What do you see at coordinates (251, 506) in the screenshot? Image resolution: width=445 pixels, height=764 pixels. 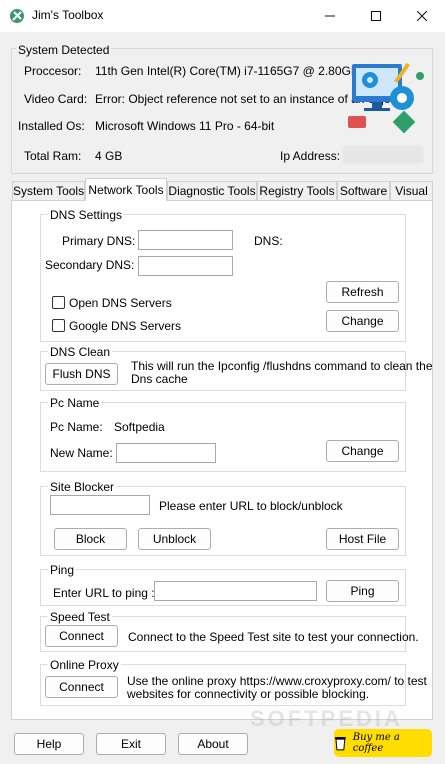 I see `site-blocker-hint: Please enter URL to block/unblock` at bounding box center [251, 506].